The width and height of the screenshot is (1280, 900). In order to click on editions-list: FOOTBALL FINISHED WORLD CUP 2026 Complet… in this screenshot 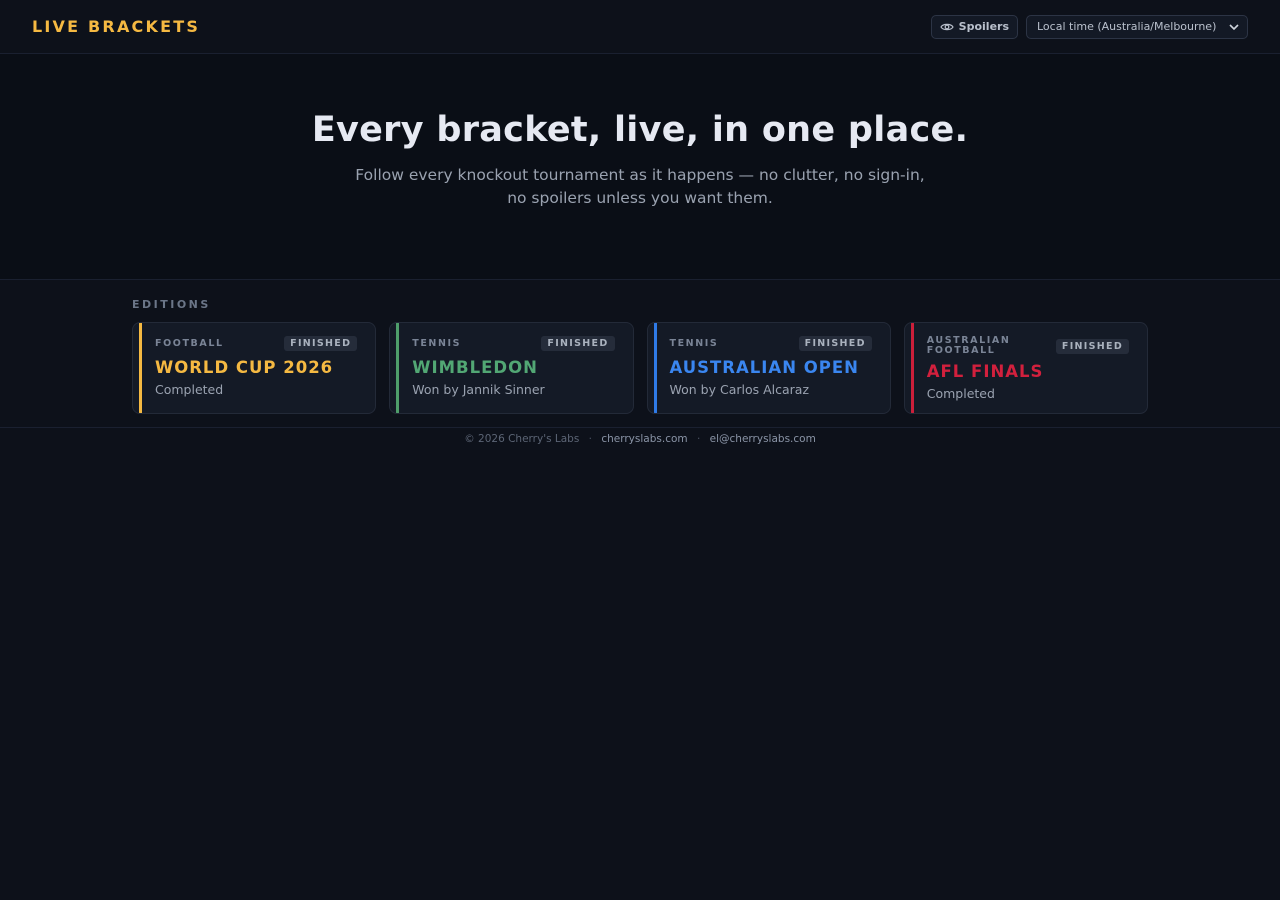, I will do `click(640, 368)`.